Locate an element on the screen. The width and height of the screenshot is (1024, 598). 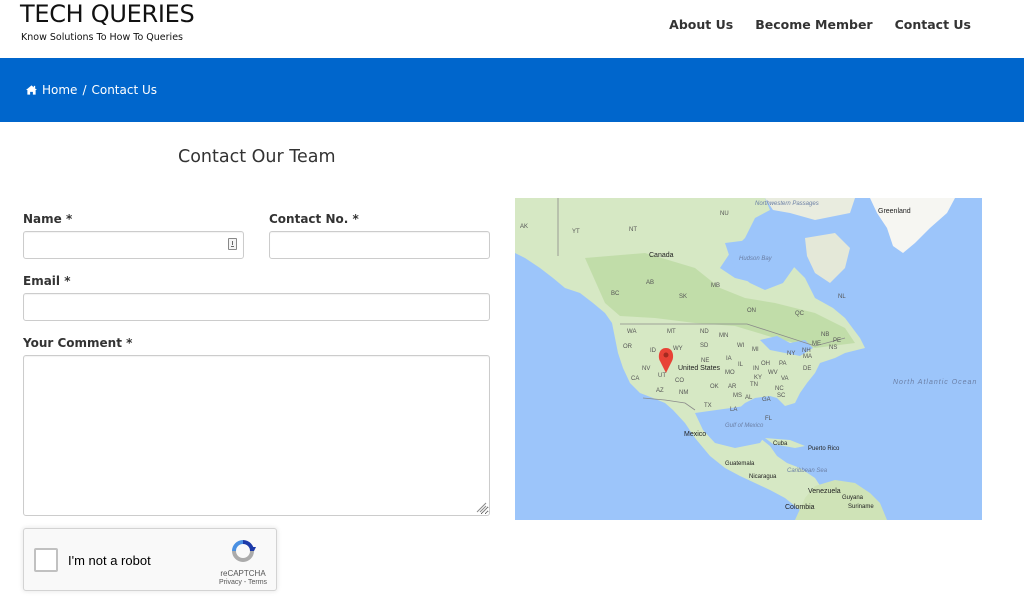
main-nav: About Us Become Member Contact Us is located at coordinates (820, 24).